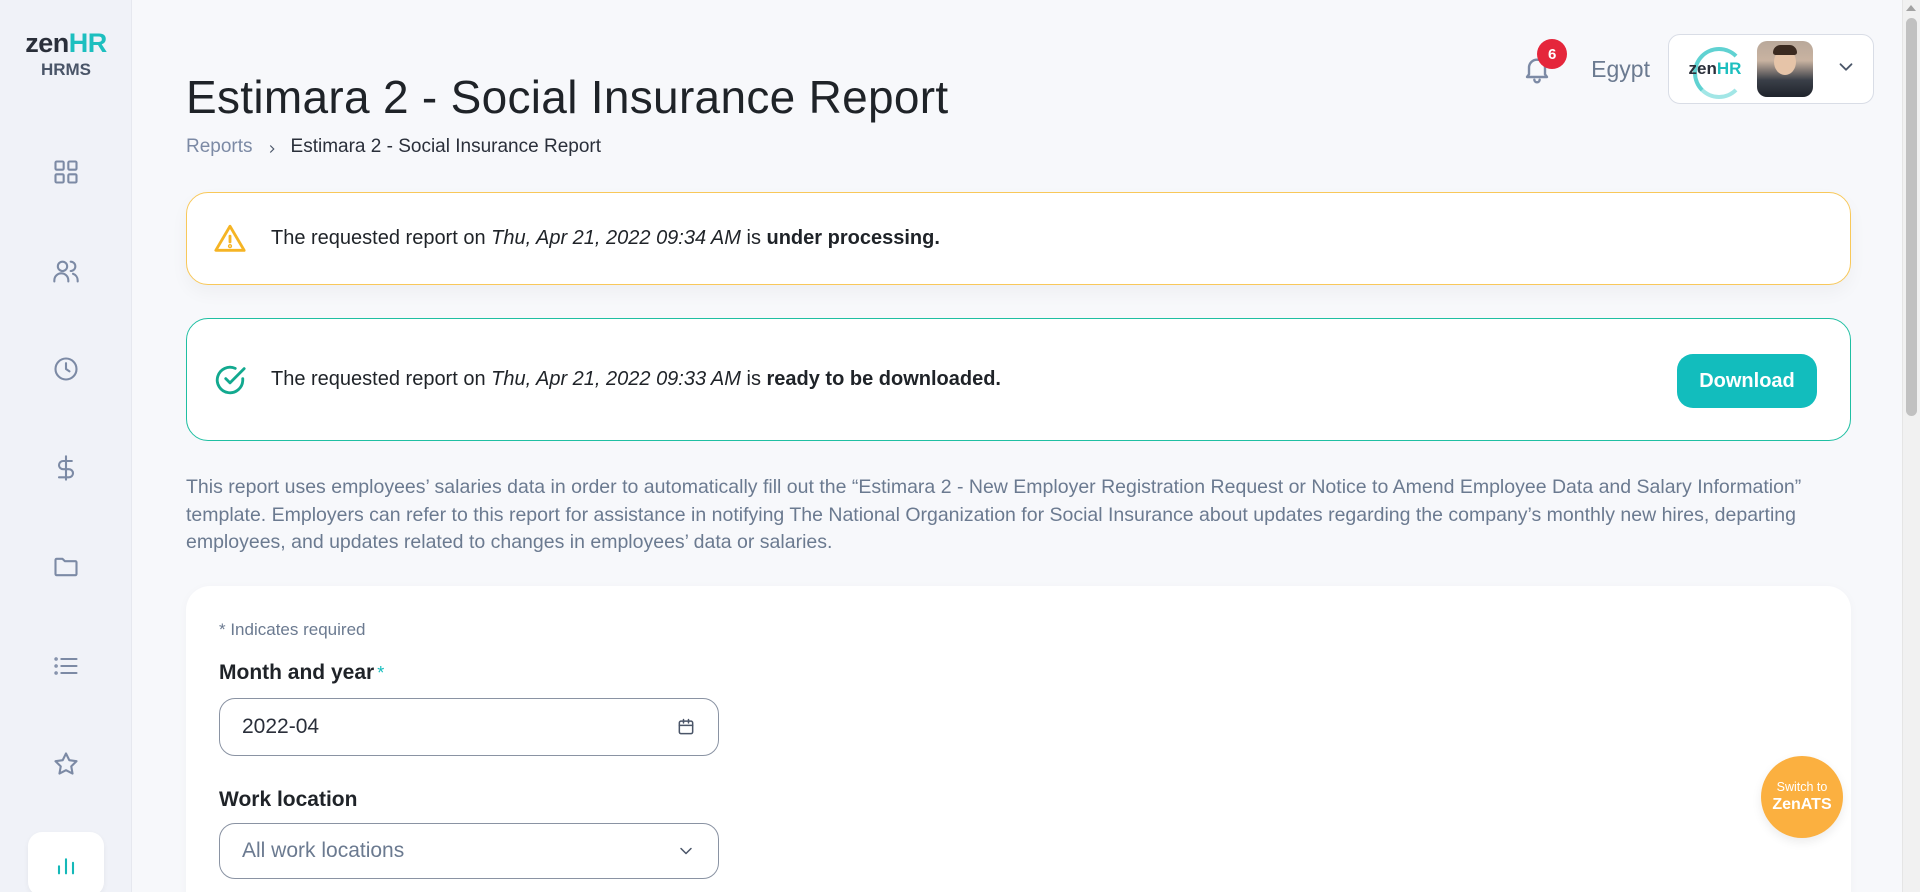 The width and height of the screenshot is (1920, 892). I want to click on sidebar-item-documents, so click(66, 567).